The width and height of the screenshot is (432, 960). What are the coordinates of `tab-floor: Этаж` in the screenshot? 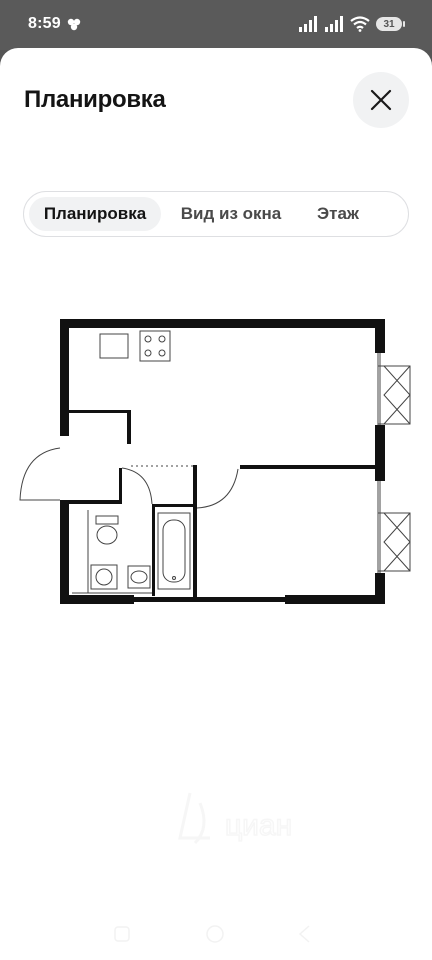 It's located at (338, 214).